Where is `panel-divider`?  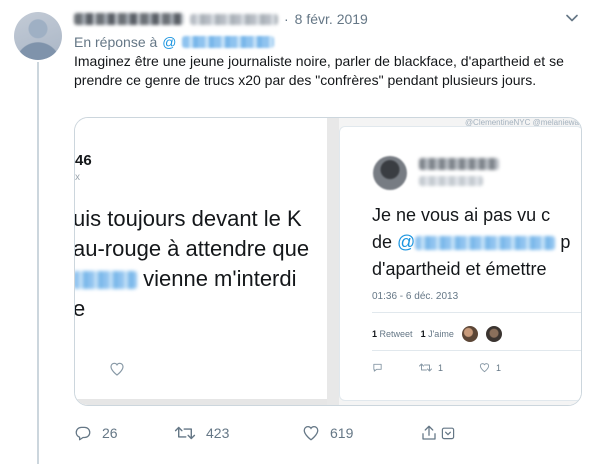
panel-divider is located at coordinates (333, 261).